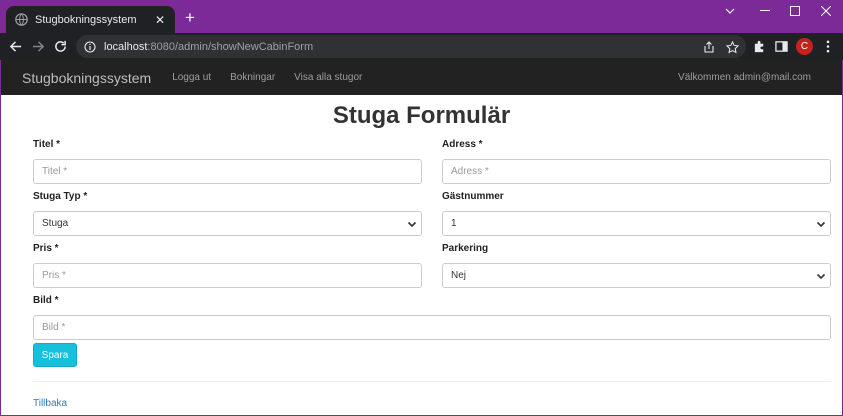 The width and height of the screenshot is (843, 416). Describe the element at coordinates (190, 18) in the screenshot. I see `new-tab-button: +` at that location.